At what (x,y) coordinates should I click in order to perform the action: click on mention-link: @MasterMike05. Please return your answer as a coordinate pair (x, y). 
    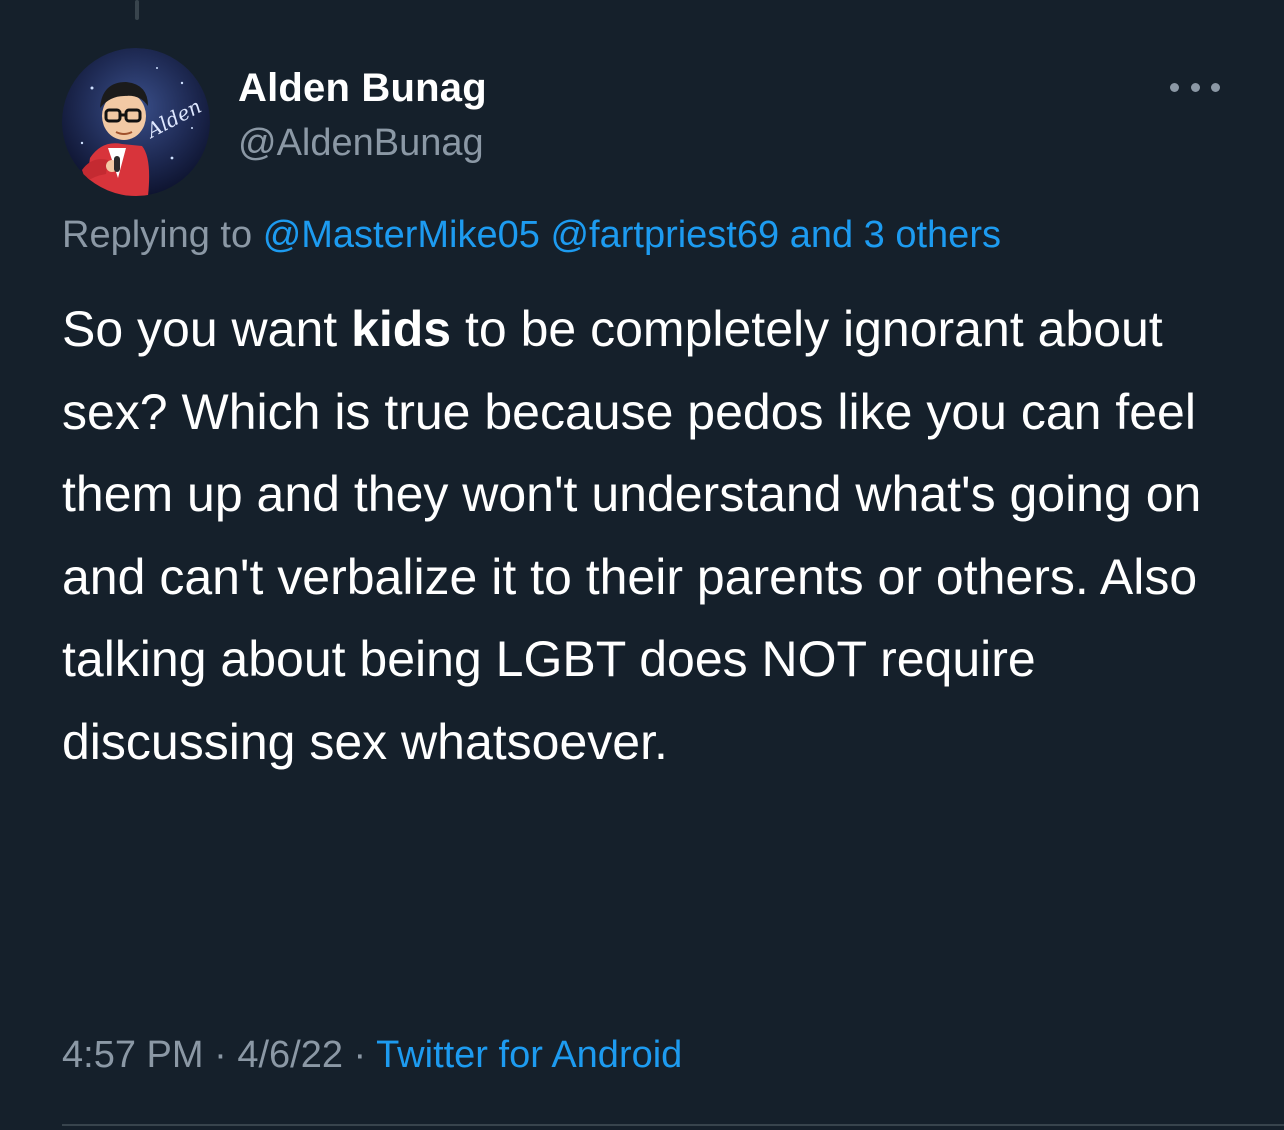
    Looking at the image, I should click on (401, 235).